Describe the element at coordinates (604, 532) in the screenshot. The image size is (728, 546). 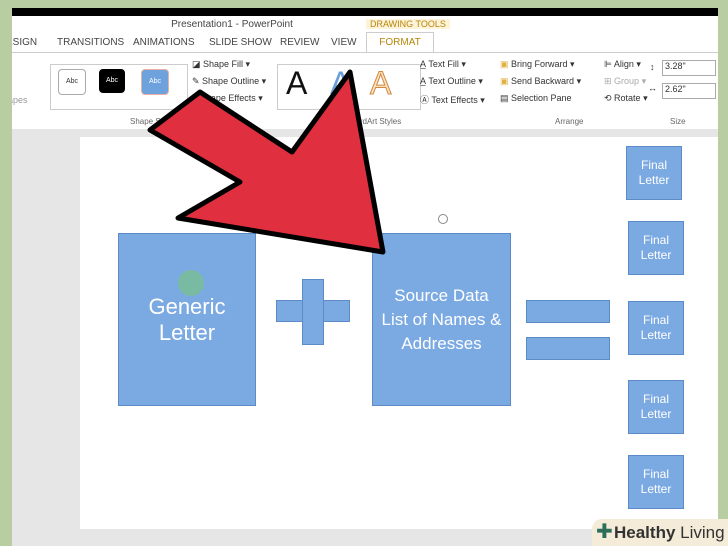
I see `cross-leaf-icon: ✚` at that location.